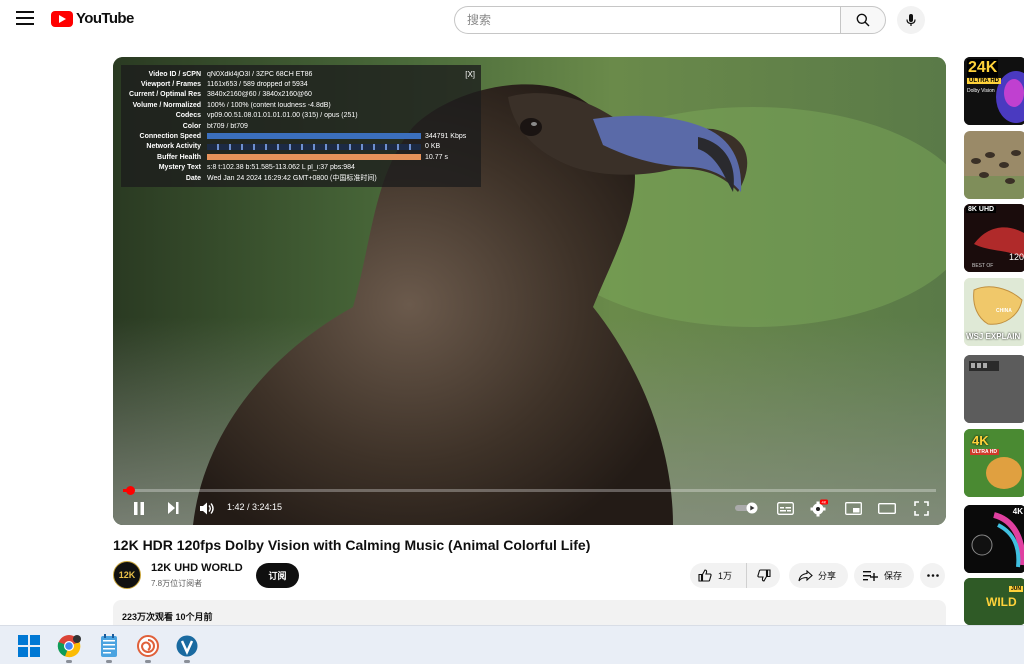  What do you see at coordinates (805, 575) in the screenshot?
I see `share-icon` at bounding box center [805, 575].